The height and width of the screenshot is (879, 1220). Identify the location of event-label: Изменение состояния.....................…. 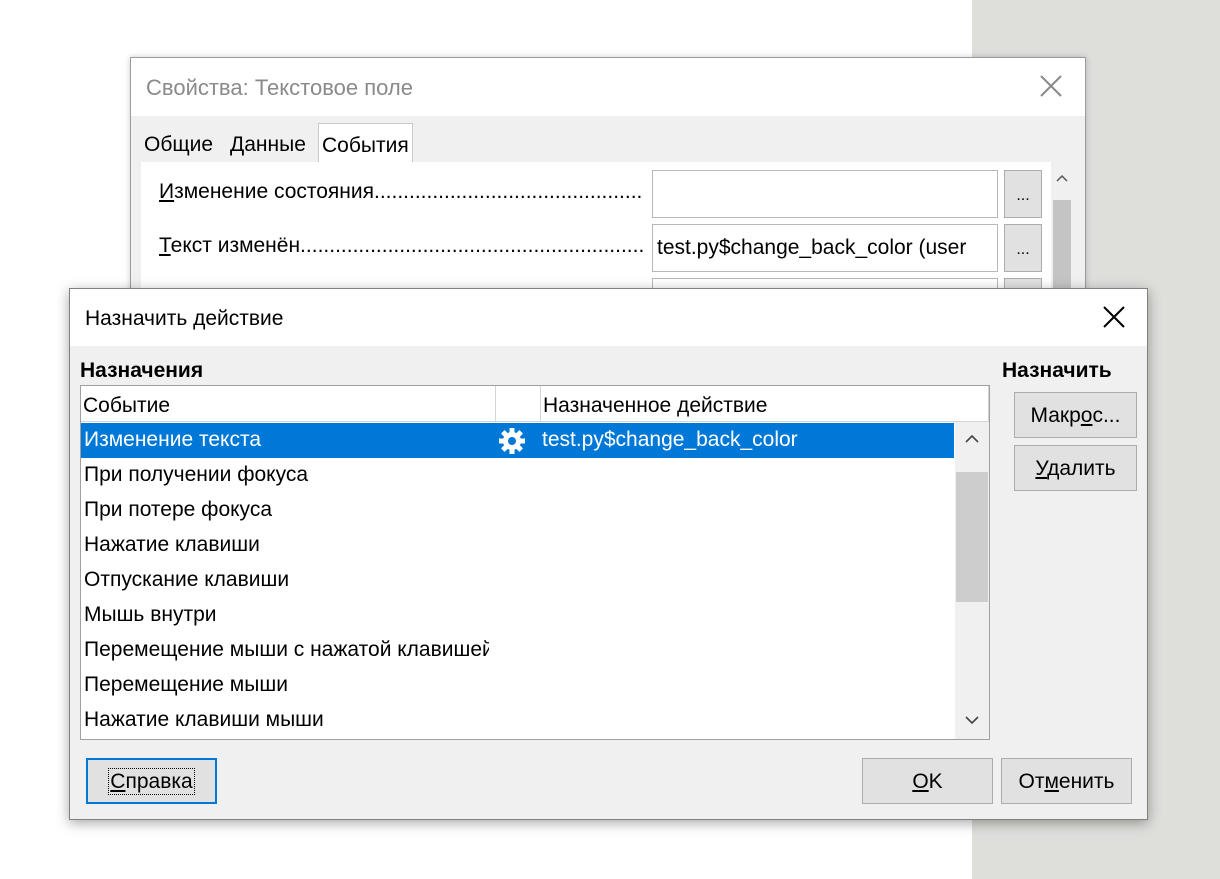
(401, 191).